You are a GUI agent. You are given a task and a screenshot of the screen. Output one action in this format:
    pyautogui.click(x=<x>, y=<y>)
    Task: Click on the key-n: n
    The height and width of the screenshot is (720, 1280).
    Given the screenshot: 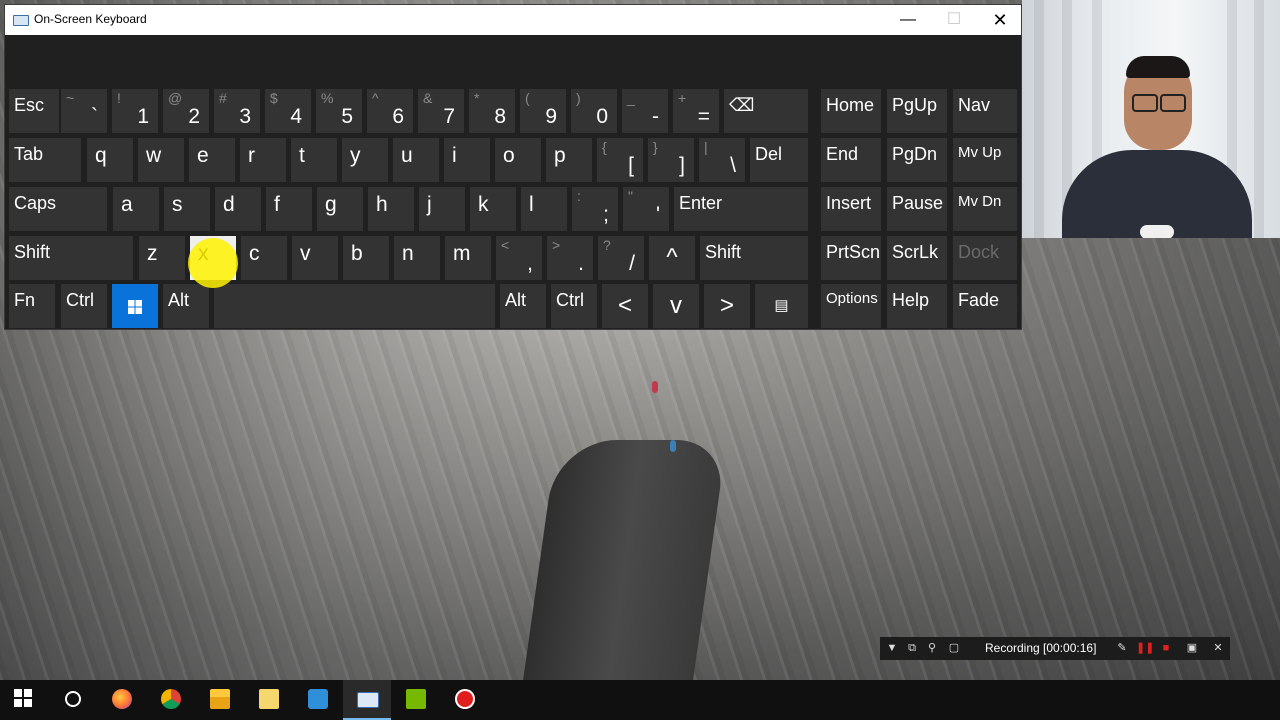 What is the action you would take?
    pyautogui.click(x=417, y=258)
    